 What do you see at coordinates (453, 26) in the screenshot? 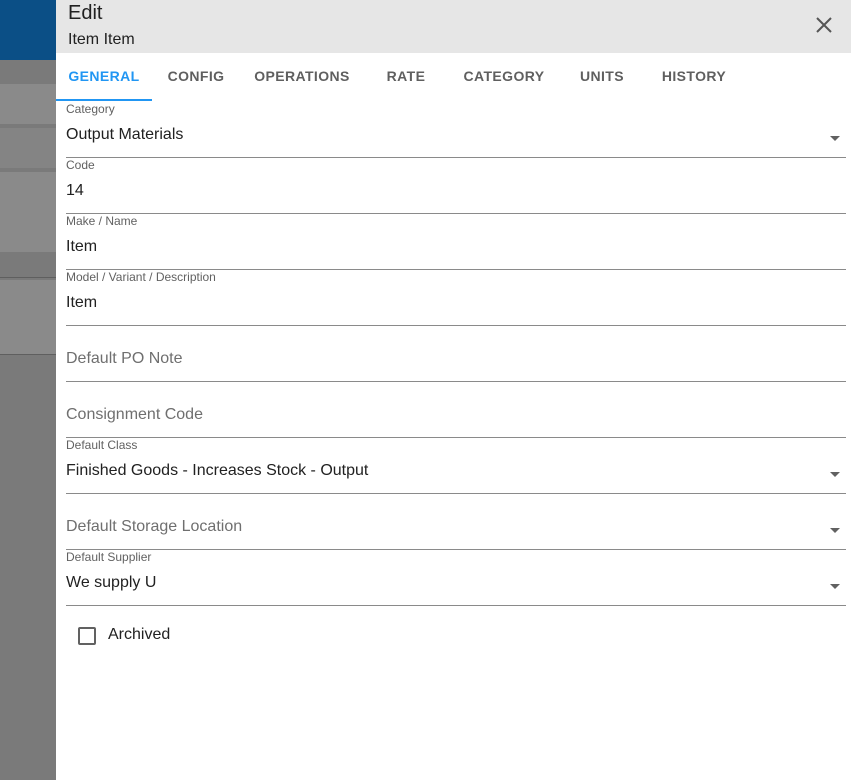
I see `dialog-header: Edit Item Item` at bounding box center [453, 26].